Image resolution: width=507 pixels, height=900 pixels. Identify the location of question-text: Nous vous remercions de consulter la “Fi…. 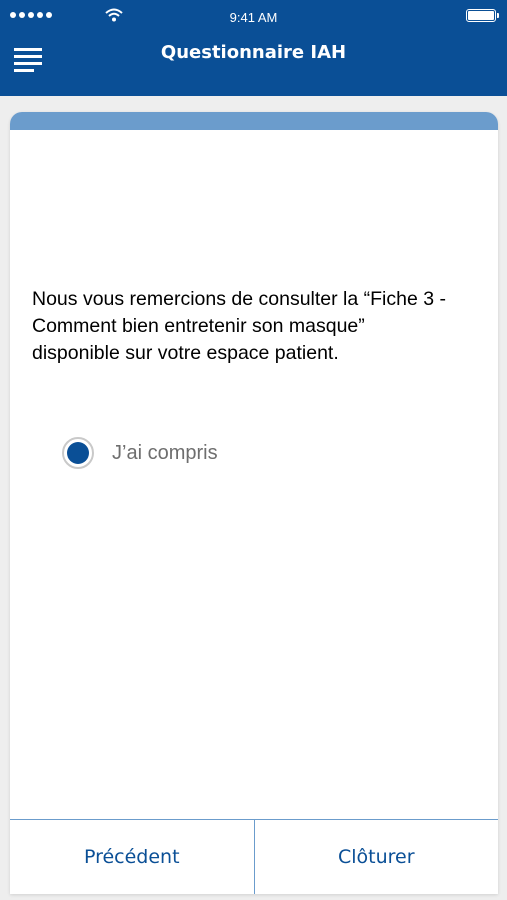
(239, 326).